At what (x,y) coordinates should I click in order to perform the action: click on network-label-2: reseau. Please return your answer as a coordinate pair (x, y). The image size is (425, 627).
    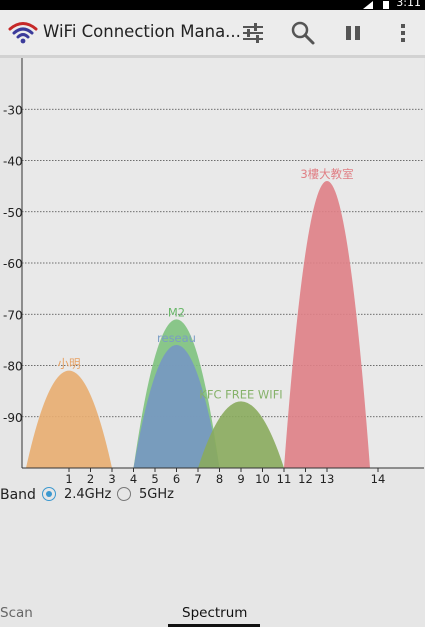
    Looking at the image, I should click on (176, 338).